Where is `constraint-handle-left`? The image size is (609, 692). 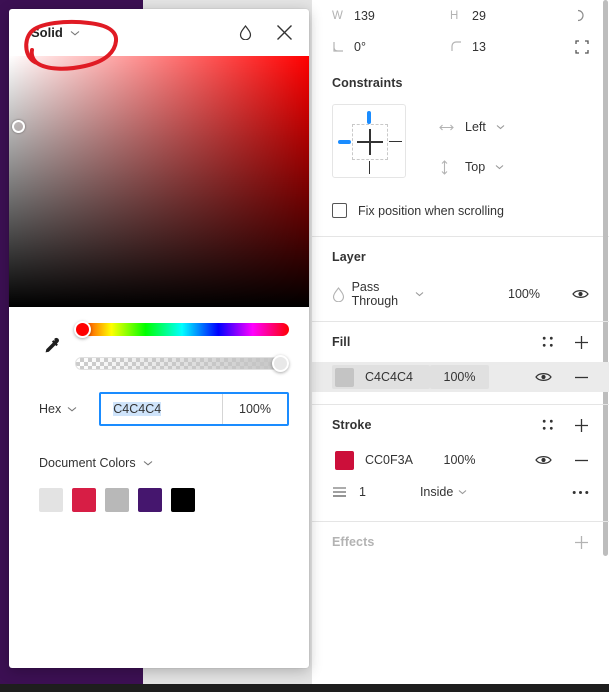
constraint-handle-left is located at coordinates (344, 142).